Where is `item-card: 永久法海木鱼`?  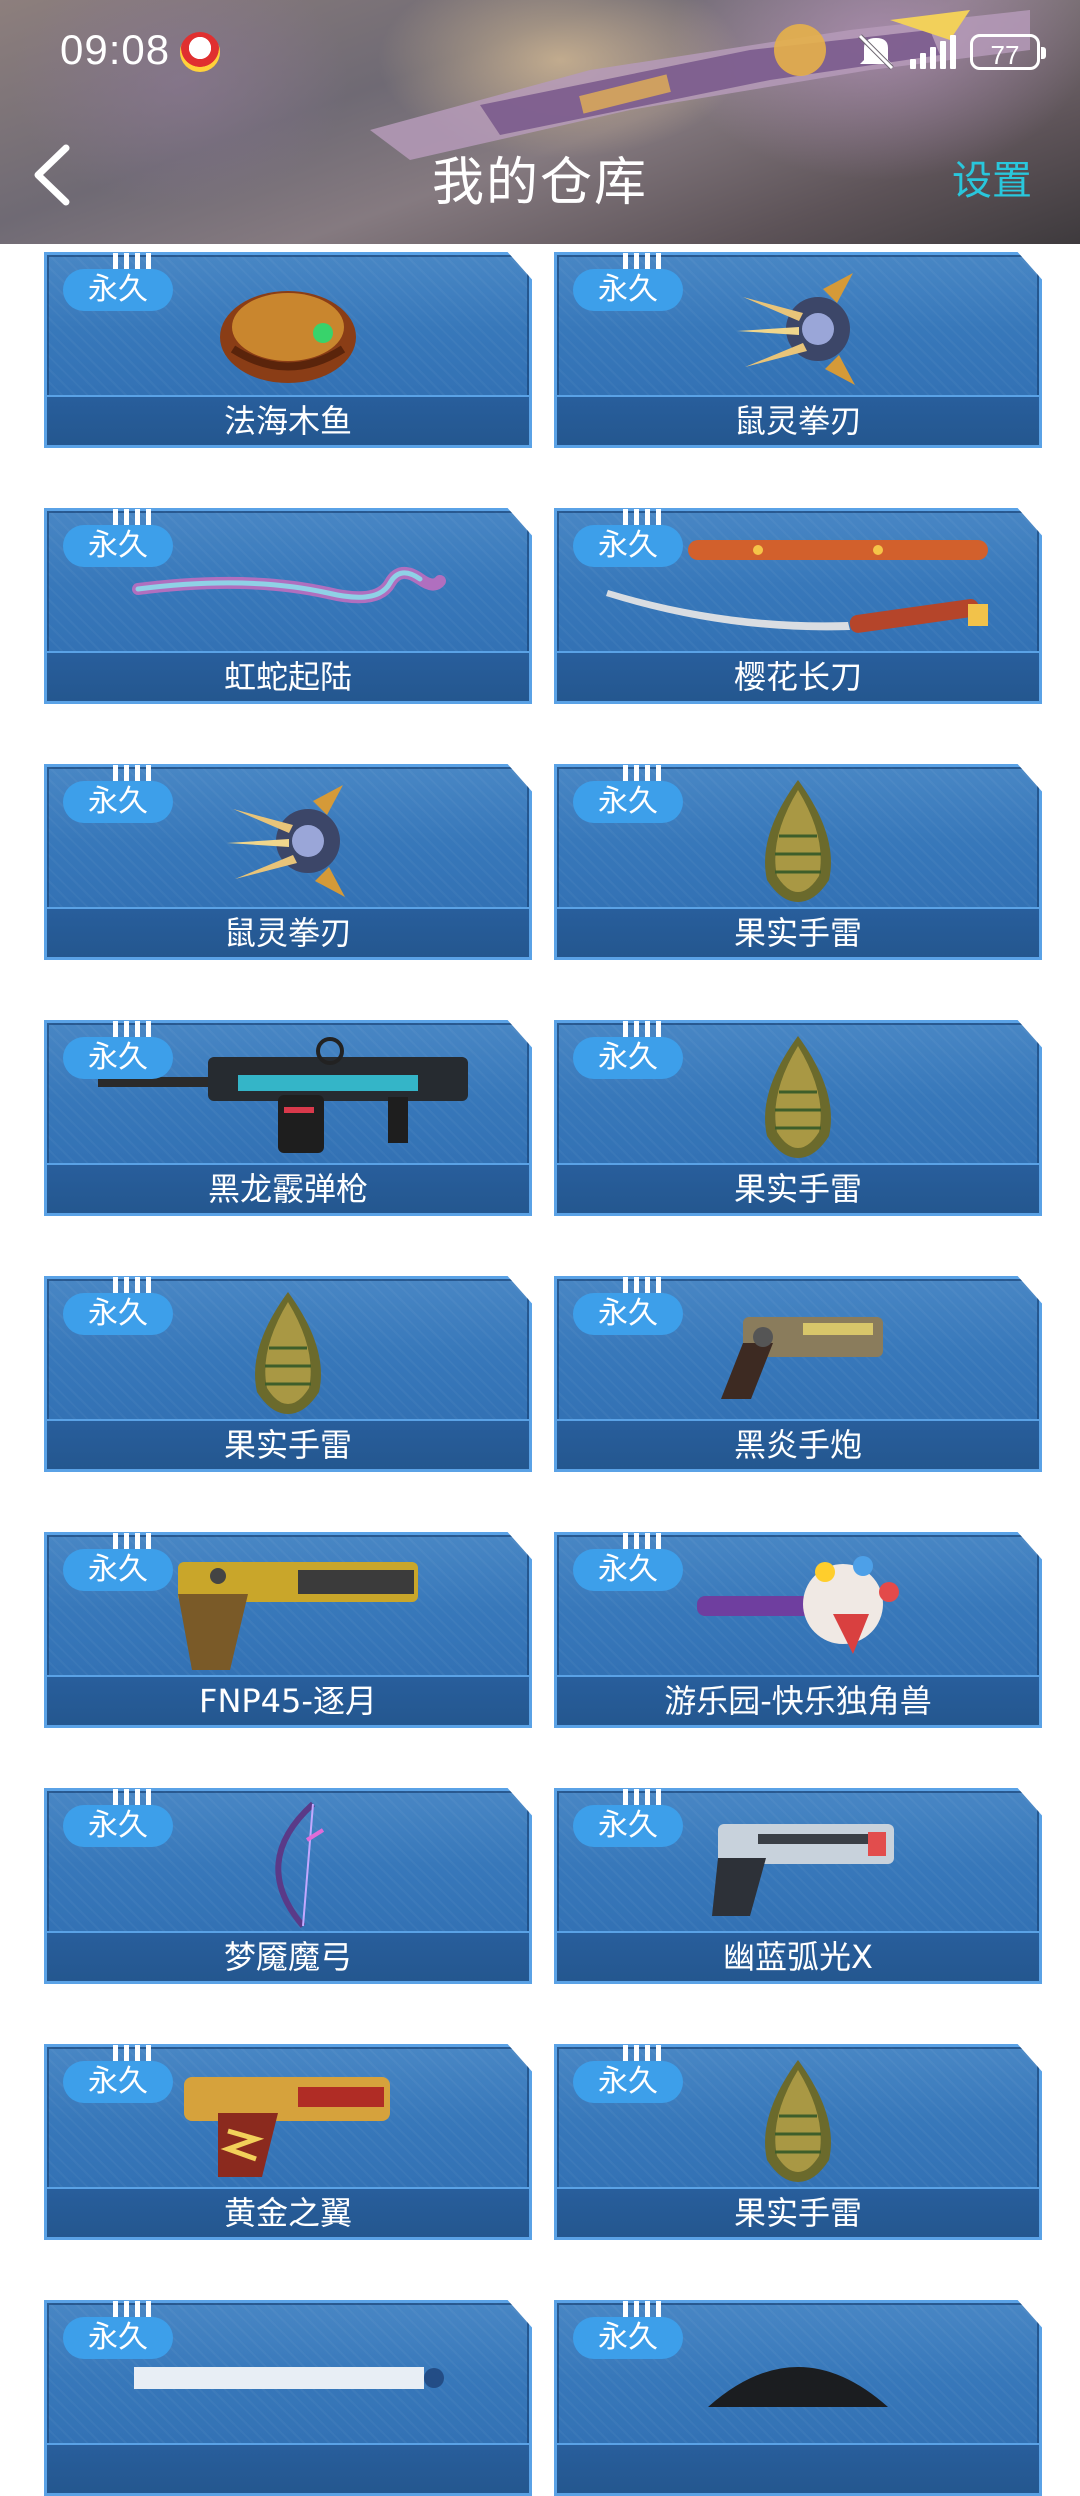
item-card: 永久法海木鱼 is located at coordinates (288, 350).